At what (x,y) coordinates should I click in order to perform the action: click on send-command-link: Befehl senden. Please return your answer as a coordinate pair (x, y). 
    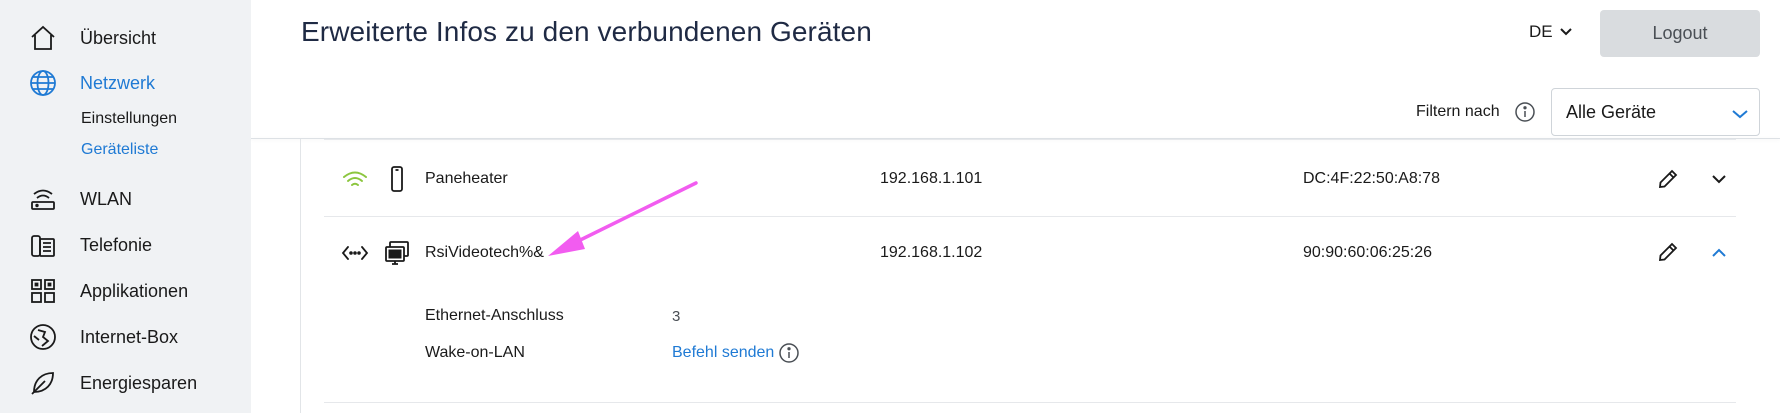
    Looking at the image, I should click on (723, 353).